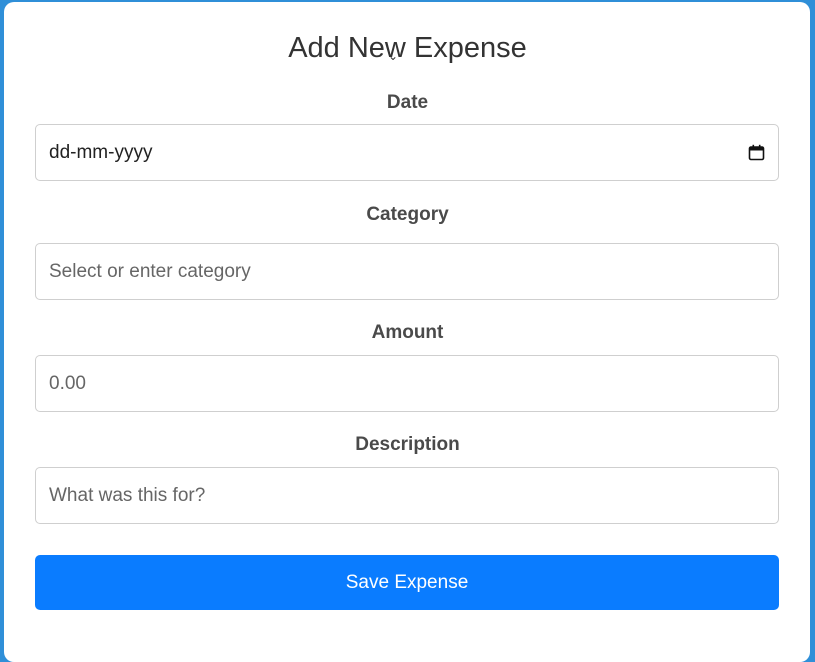 The width and height of the screenshot is (815, 662). I want to click on amount-label: Amount, so click(407, 332).